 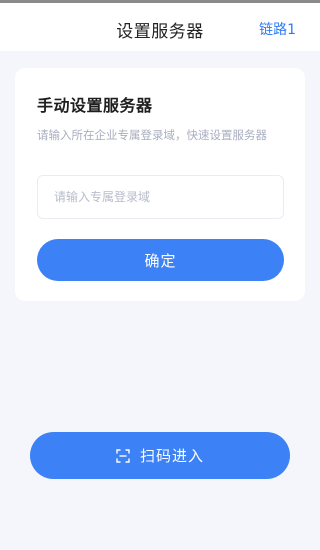 I want to click on scan-enter-button: 扫码进入, so click(x=160, y=455).